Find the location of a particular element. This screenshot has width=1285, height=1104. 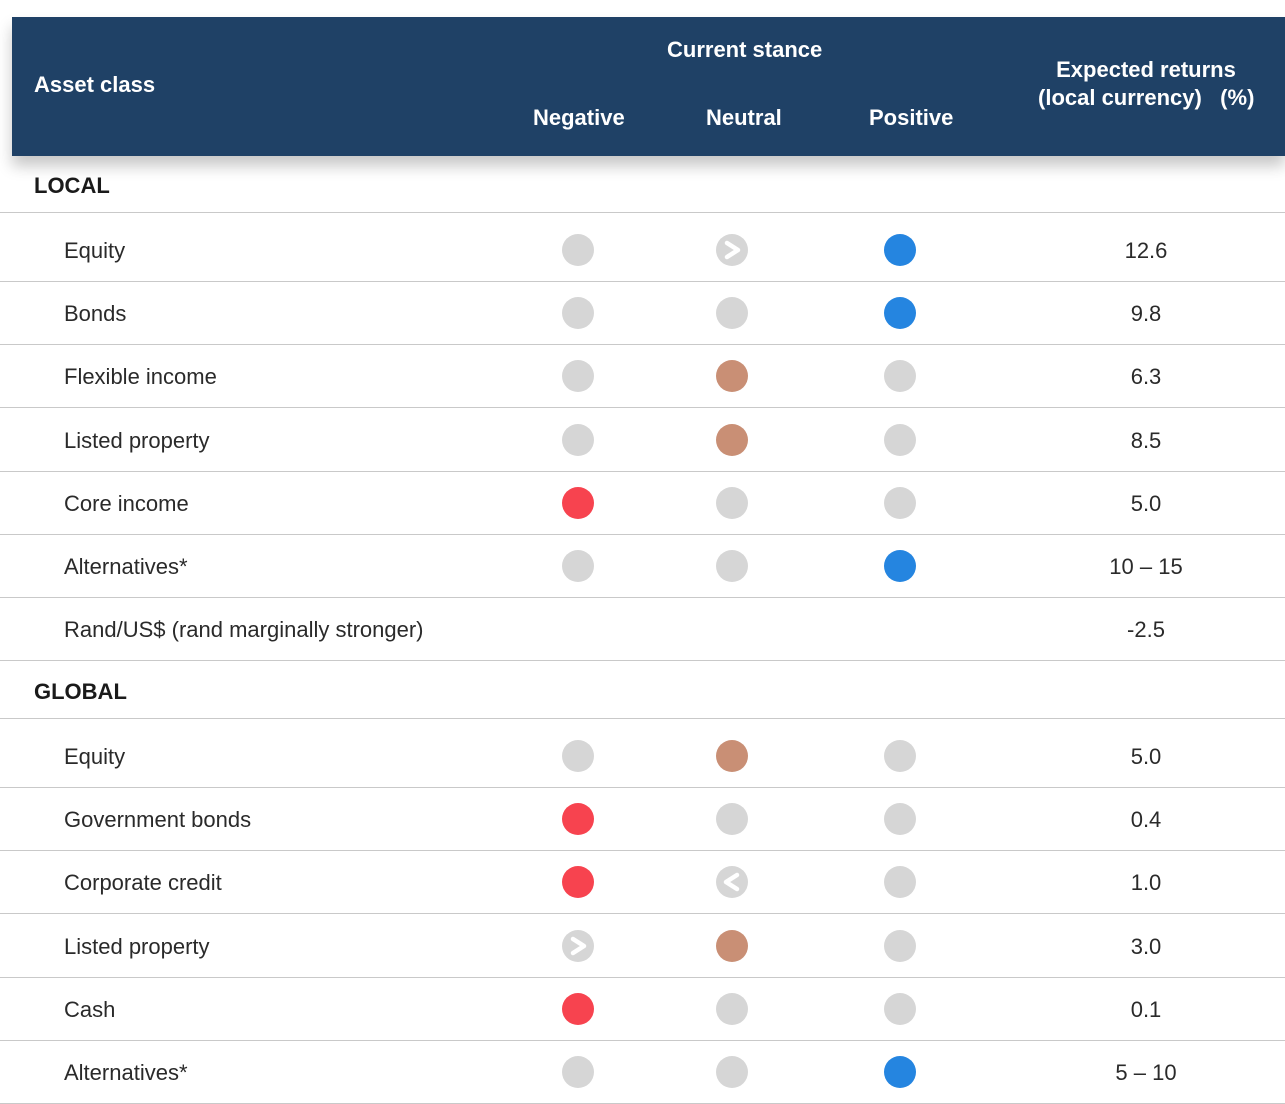

table-row: Cash 0.1 is located at coordinates (642, 1009).